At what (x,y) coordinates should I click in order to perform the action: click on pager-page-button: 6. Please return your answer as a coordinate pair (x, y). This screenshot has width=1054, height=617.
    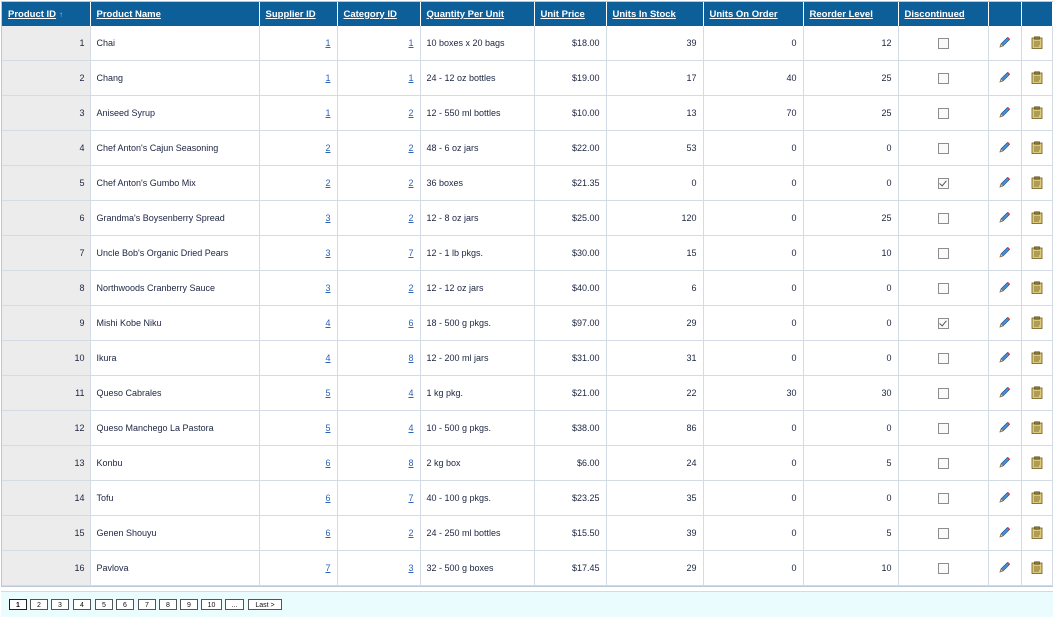
    Looking at the image, I should click on (125, 604).